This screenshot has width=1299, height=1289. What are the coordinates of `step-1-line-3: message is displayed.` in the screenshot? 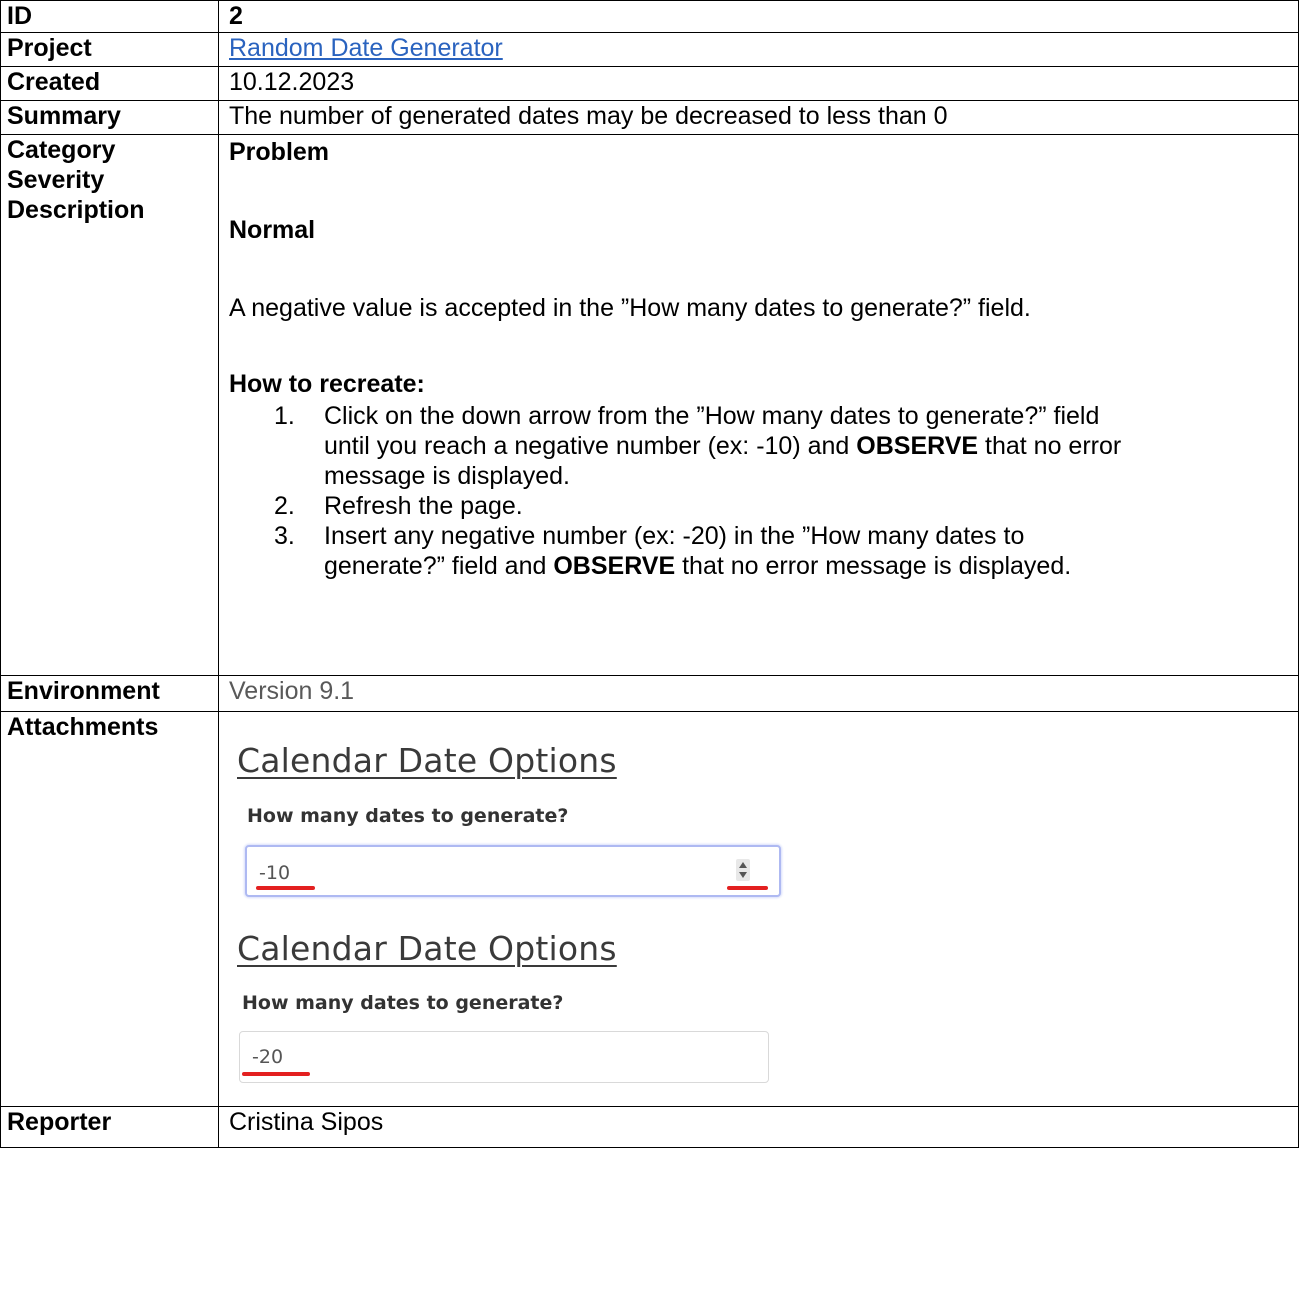 It's located at (447, 476).